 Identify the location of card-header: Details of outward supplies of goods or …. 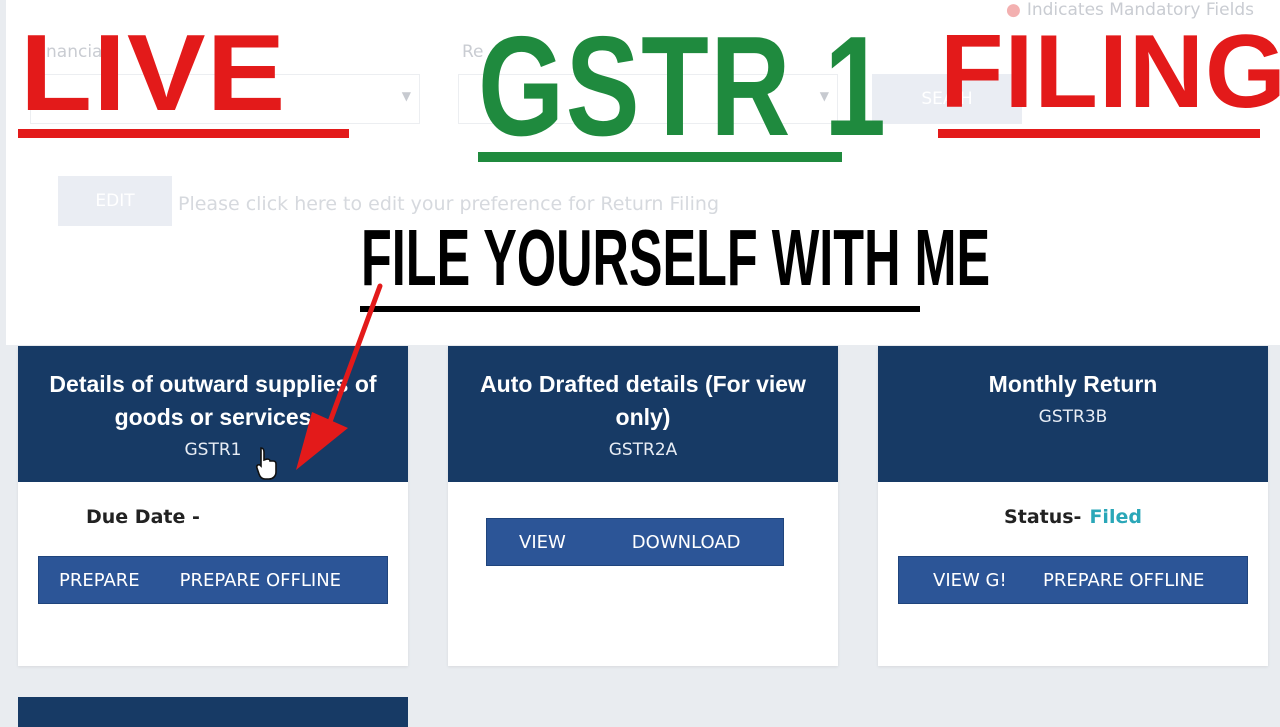
(213, 414).